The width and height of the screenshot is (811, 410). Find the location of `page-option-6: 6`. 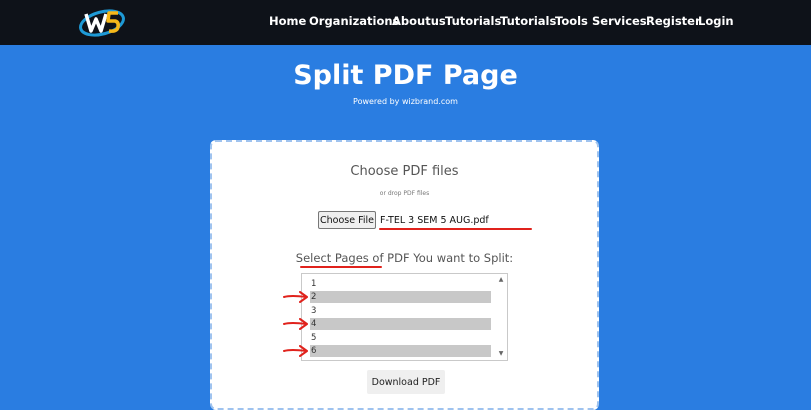

page-option-6: 6 is located at coordinates (400, 351).